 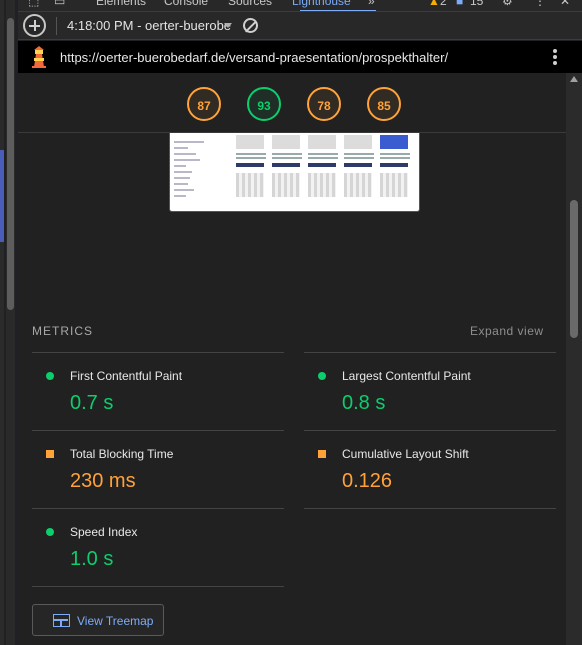 I want to click on messages-count: 15, so click(x=476, y=4).